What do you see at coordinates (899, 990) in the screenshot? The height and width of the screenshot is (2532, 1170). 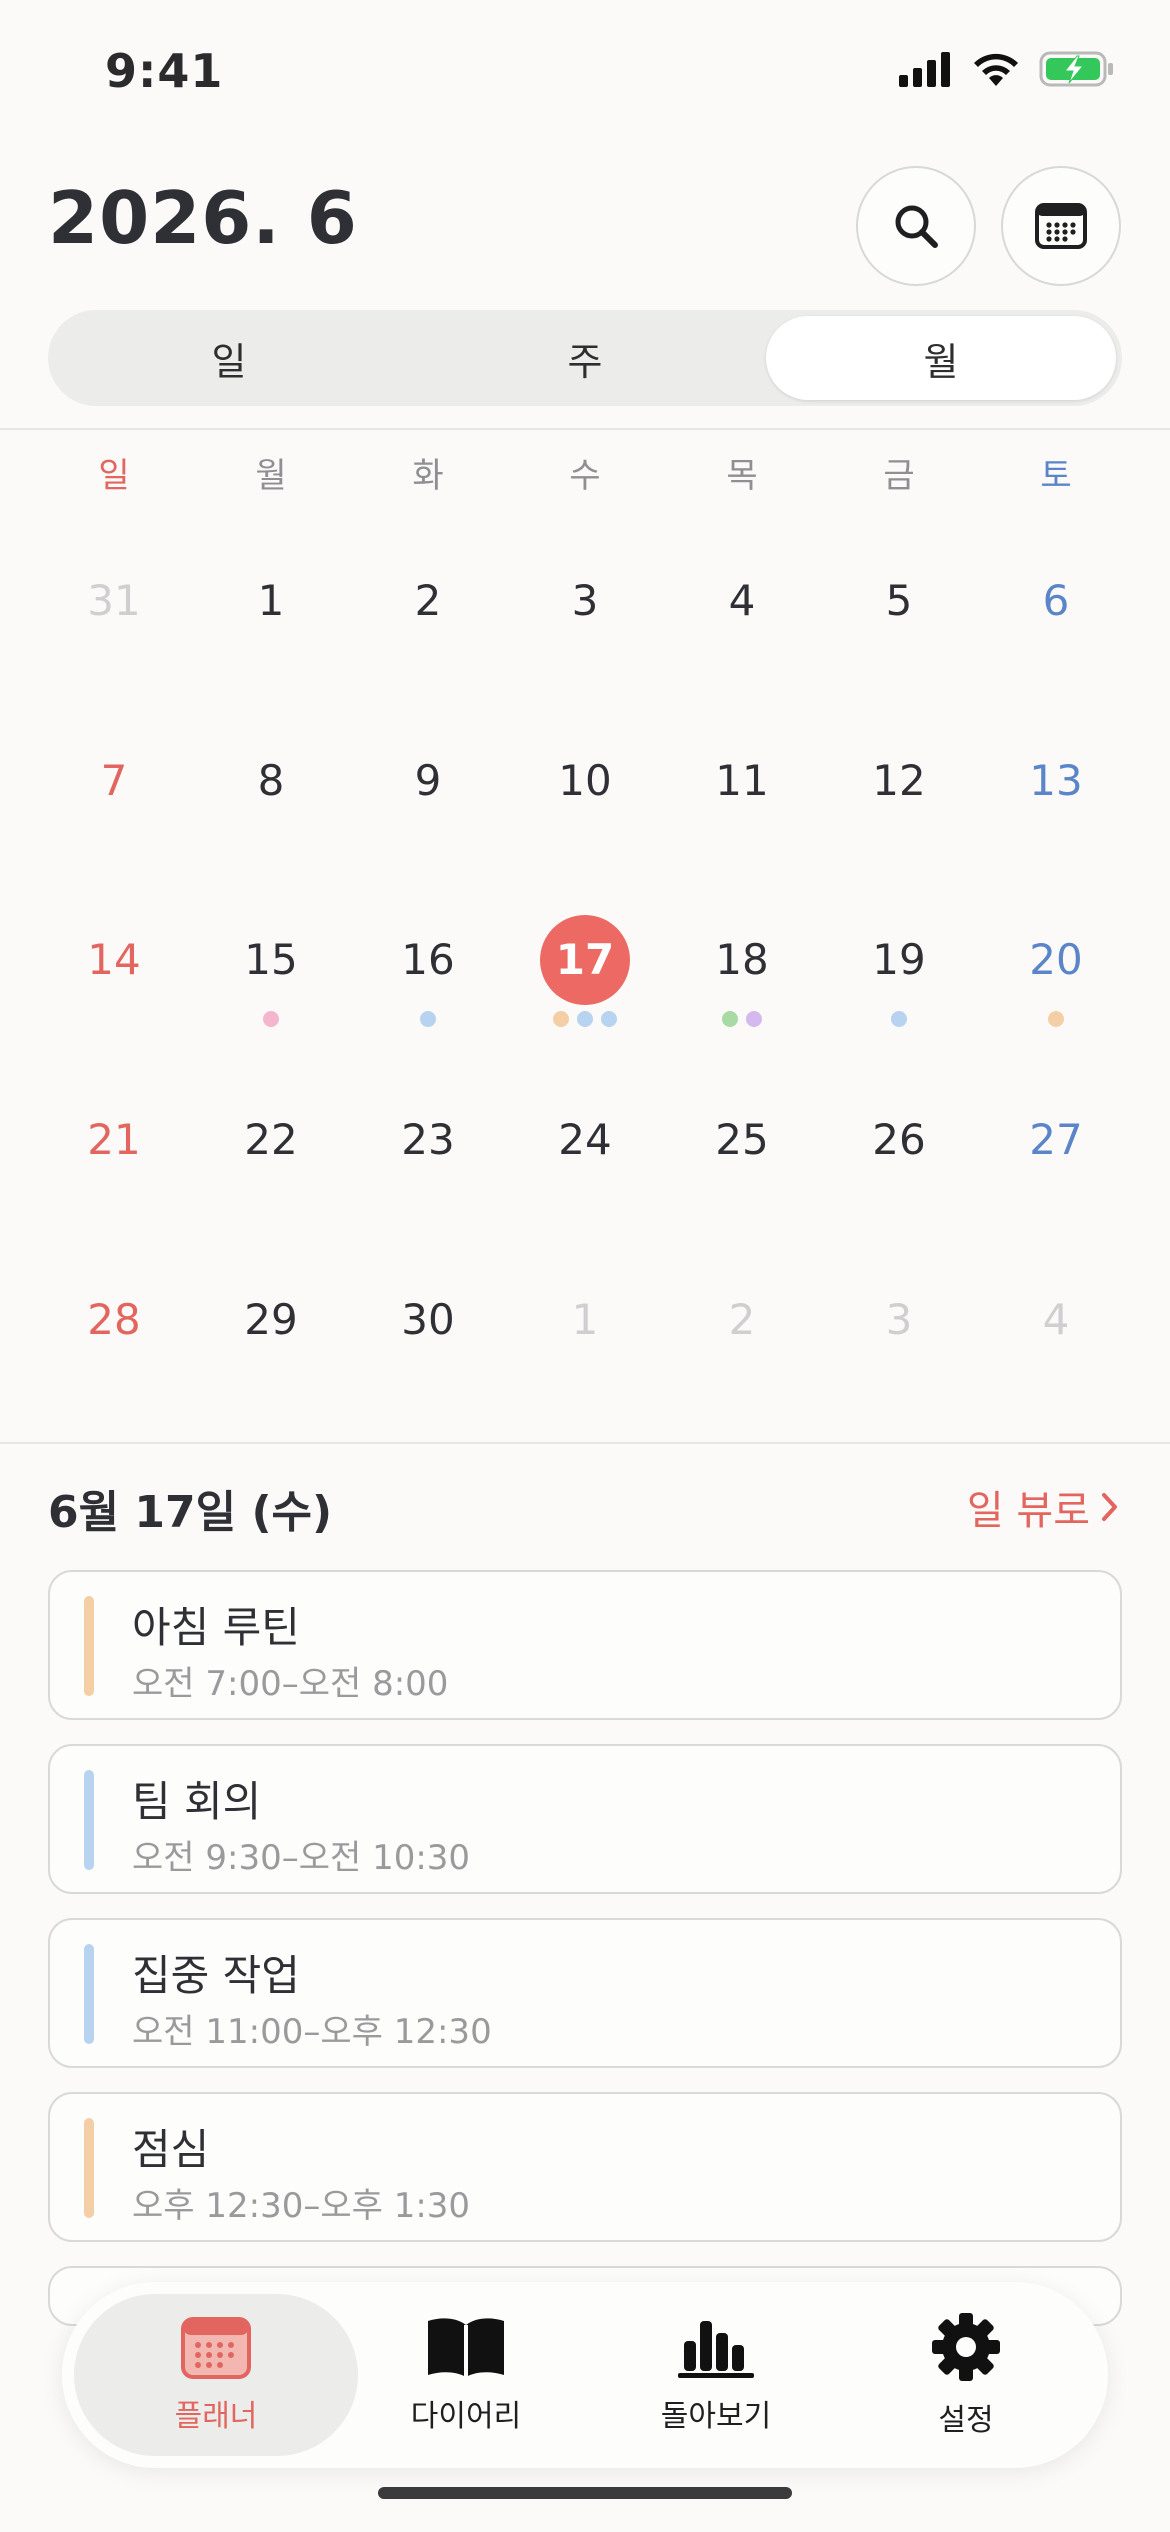 I see `calendar-day: 19` at bounding box center [899, 990].